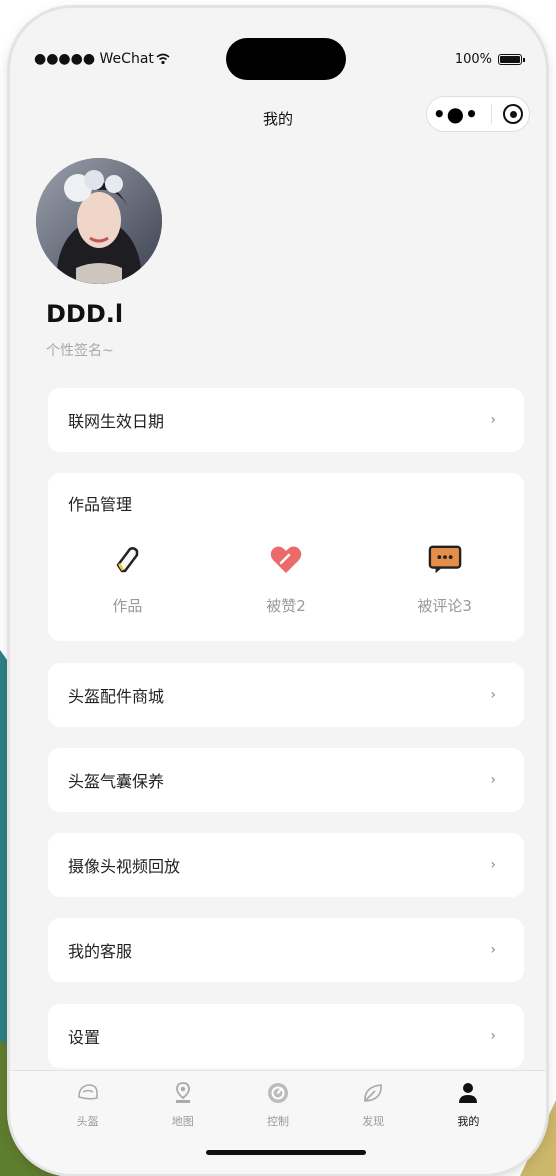  I want to click on battery-percent: 100%, so click(473, 59).